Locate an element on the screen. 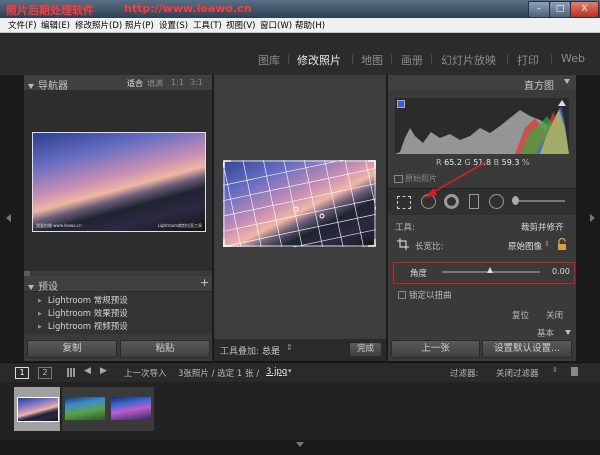 This screenshot has width=600, height=455. b-label: B is located at coordinates (496, 162).